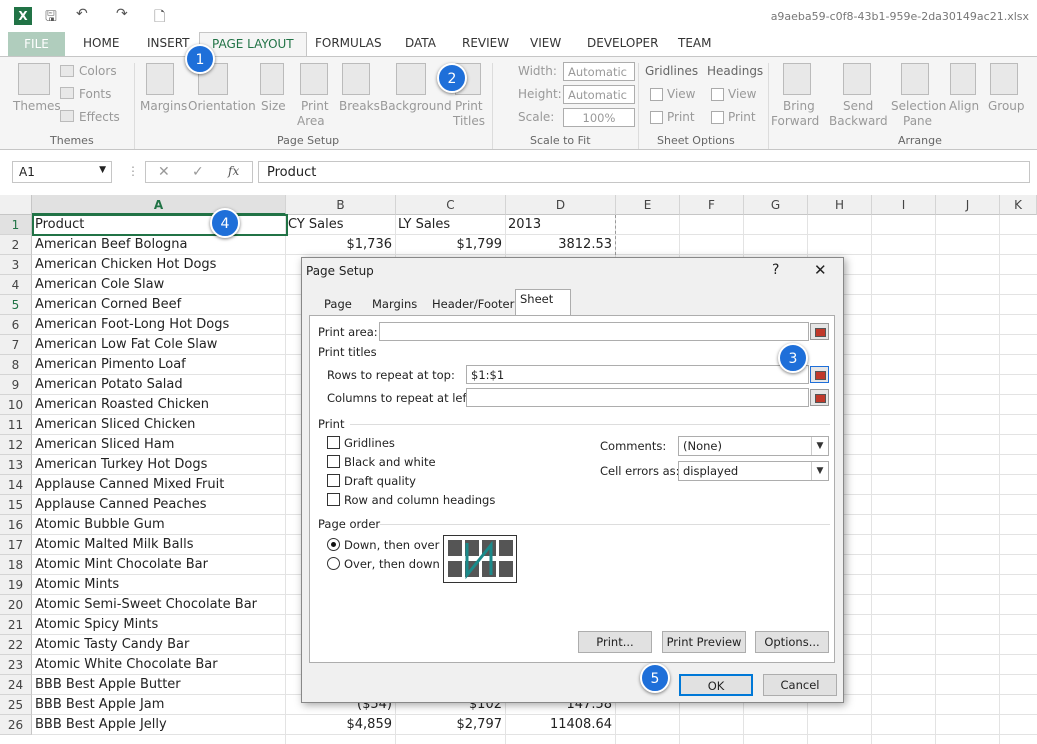  What do you see at coordinates (348, 43) in the screenshot?
I see `tab-formulas: FORMULAS` at bounding box center [348, 43].